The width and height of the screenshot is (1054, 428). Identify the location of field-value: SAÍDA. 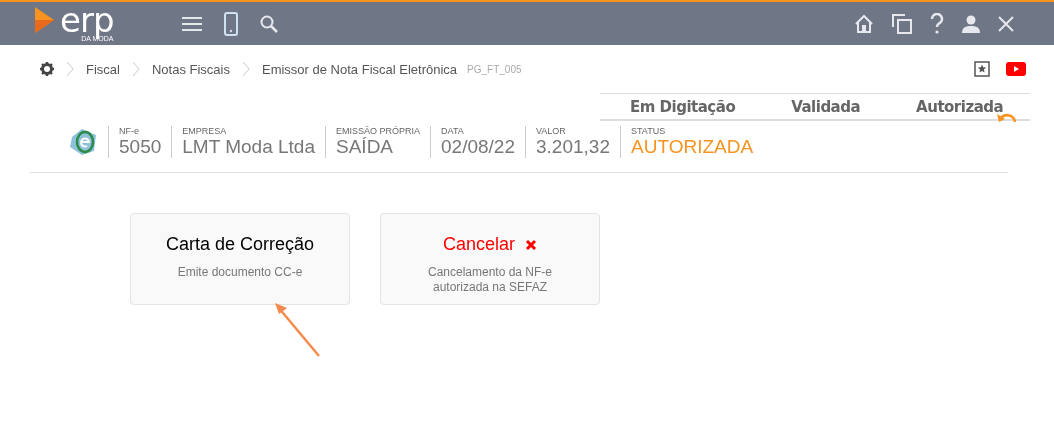
(365, 146).